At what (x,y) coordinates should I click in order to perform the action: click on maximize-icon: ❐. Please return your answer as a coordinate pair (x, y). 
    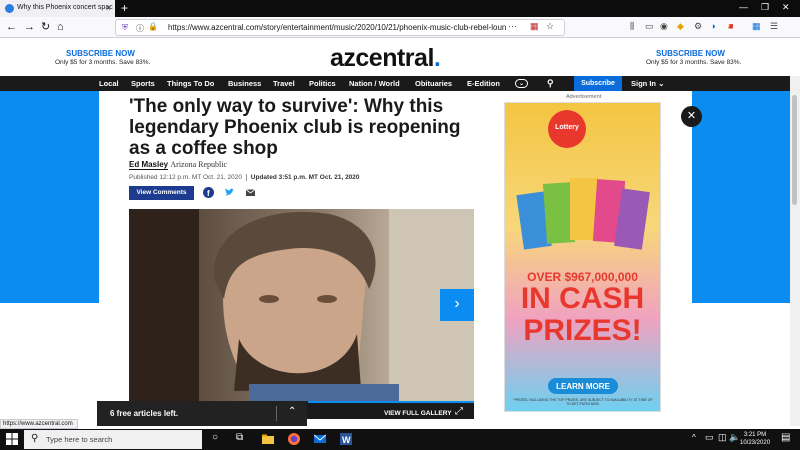
    Looking at the image, I should click on (765, 7).